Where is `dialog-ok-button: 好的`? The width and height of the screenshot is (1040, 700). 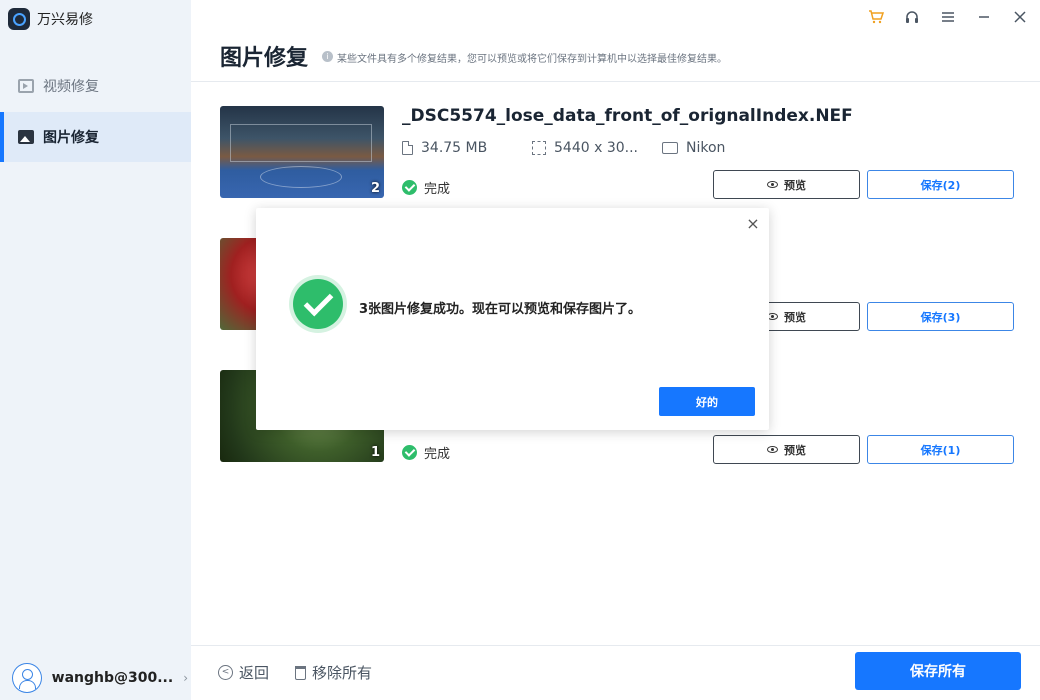 dialog-ok-button: 好的 is located at coordinates (707, 401).